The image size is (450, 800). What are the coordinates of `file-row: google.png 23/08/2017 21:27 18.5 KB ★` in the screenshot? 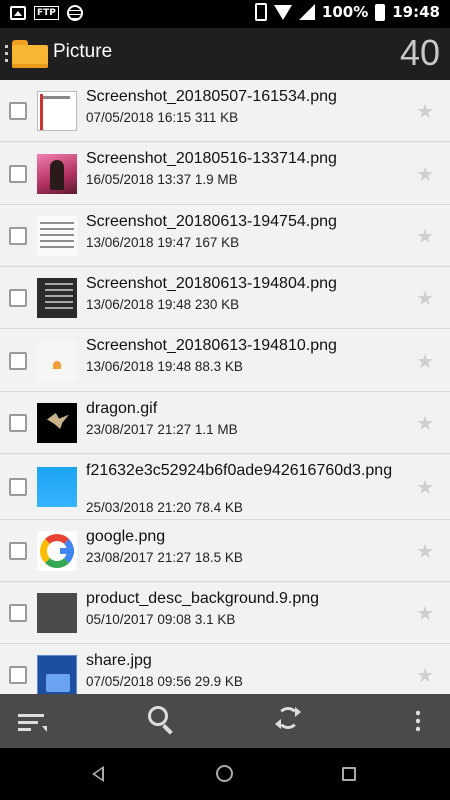 It's located at (225, 551).